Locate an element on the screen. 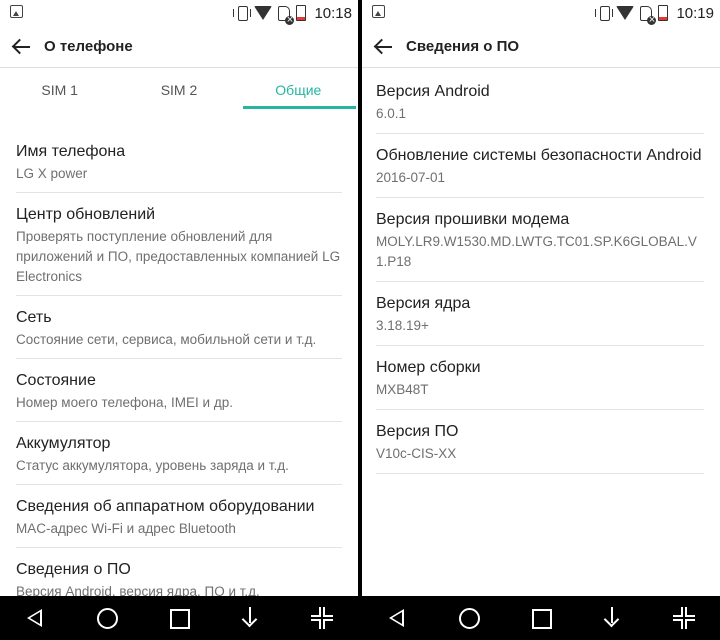 This screenshot has width=720, height=640. item-title: Версия прошивки модема is located at coordinates (473, 219).